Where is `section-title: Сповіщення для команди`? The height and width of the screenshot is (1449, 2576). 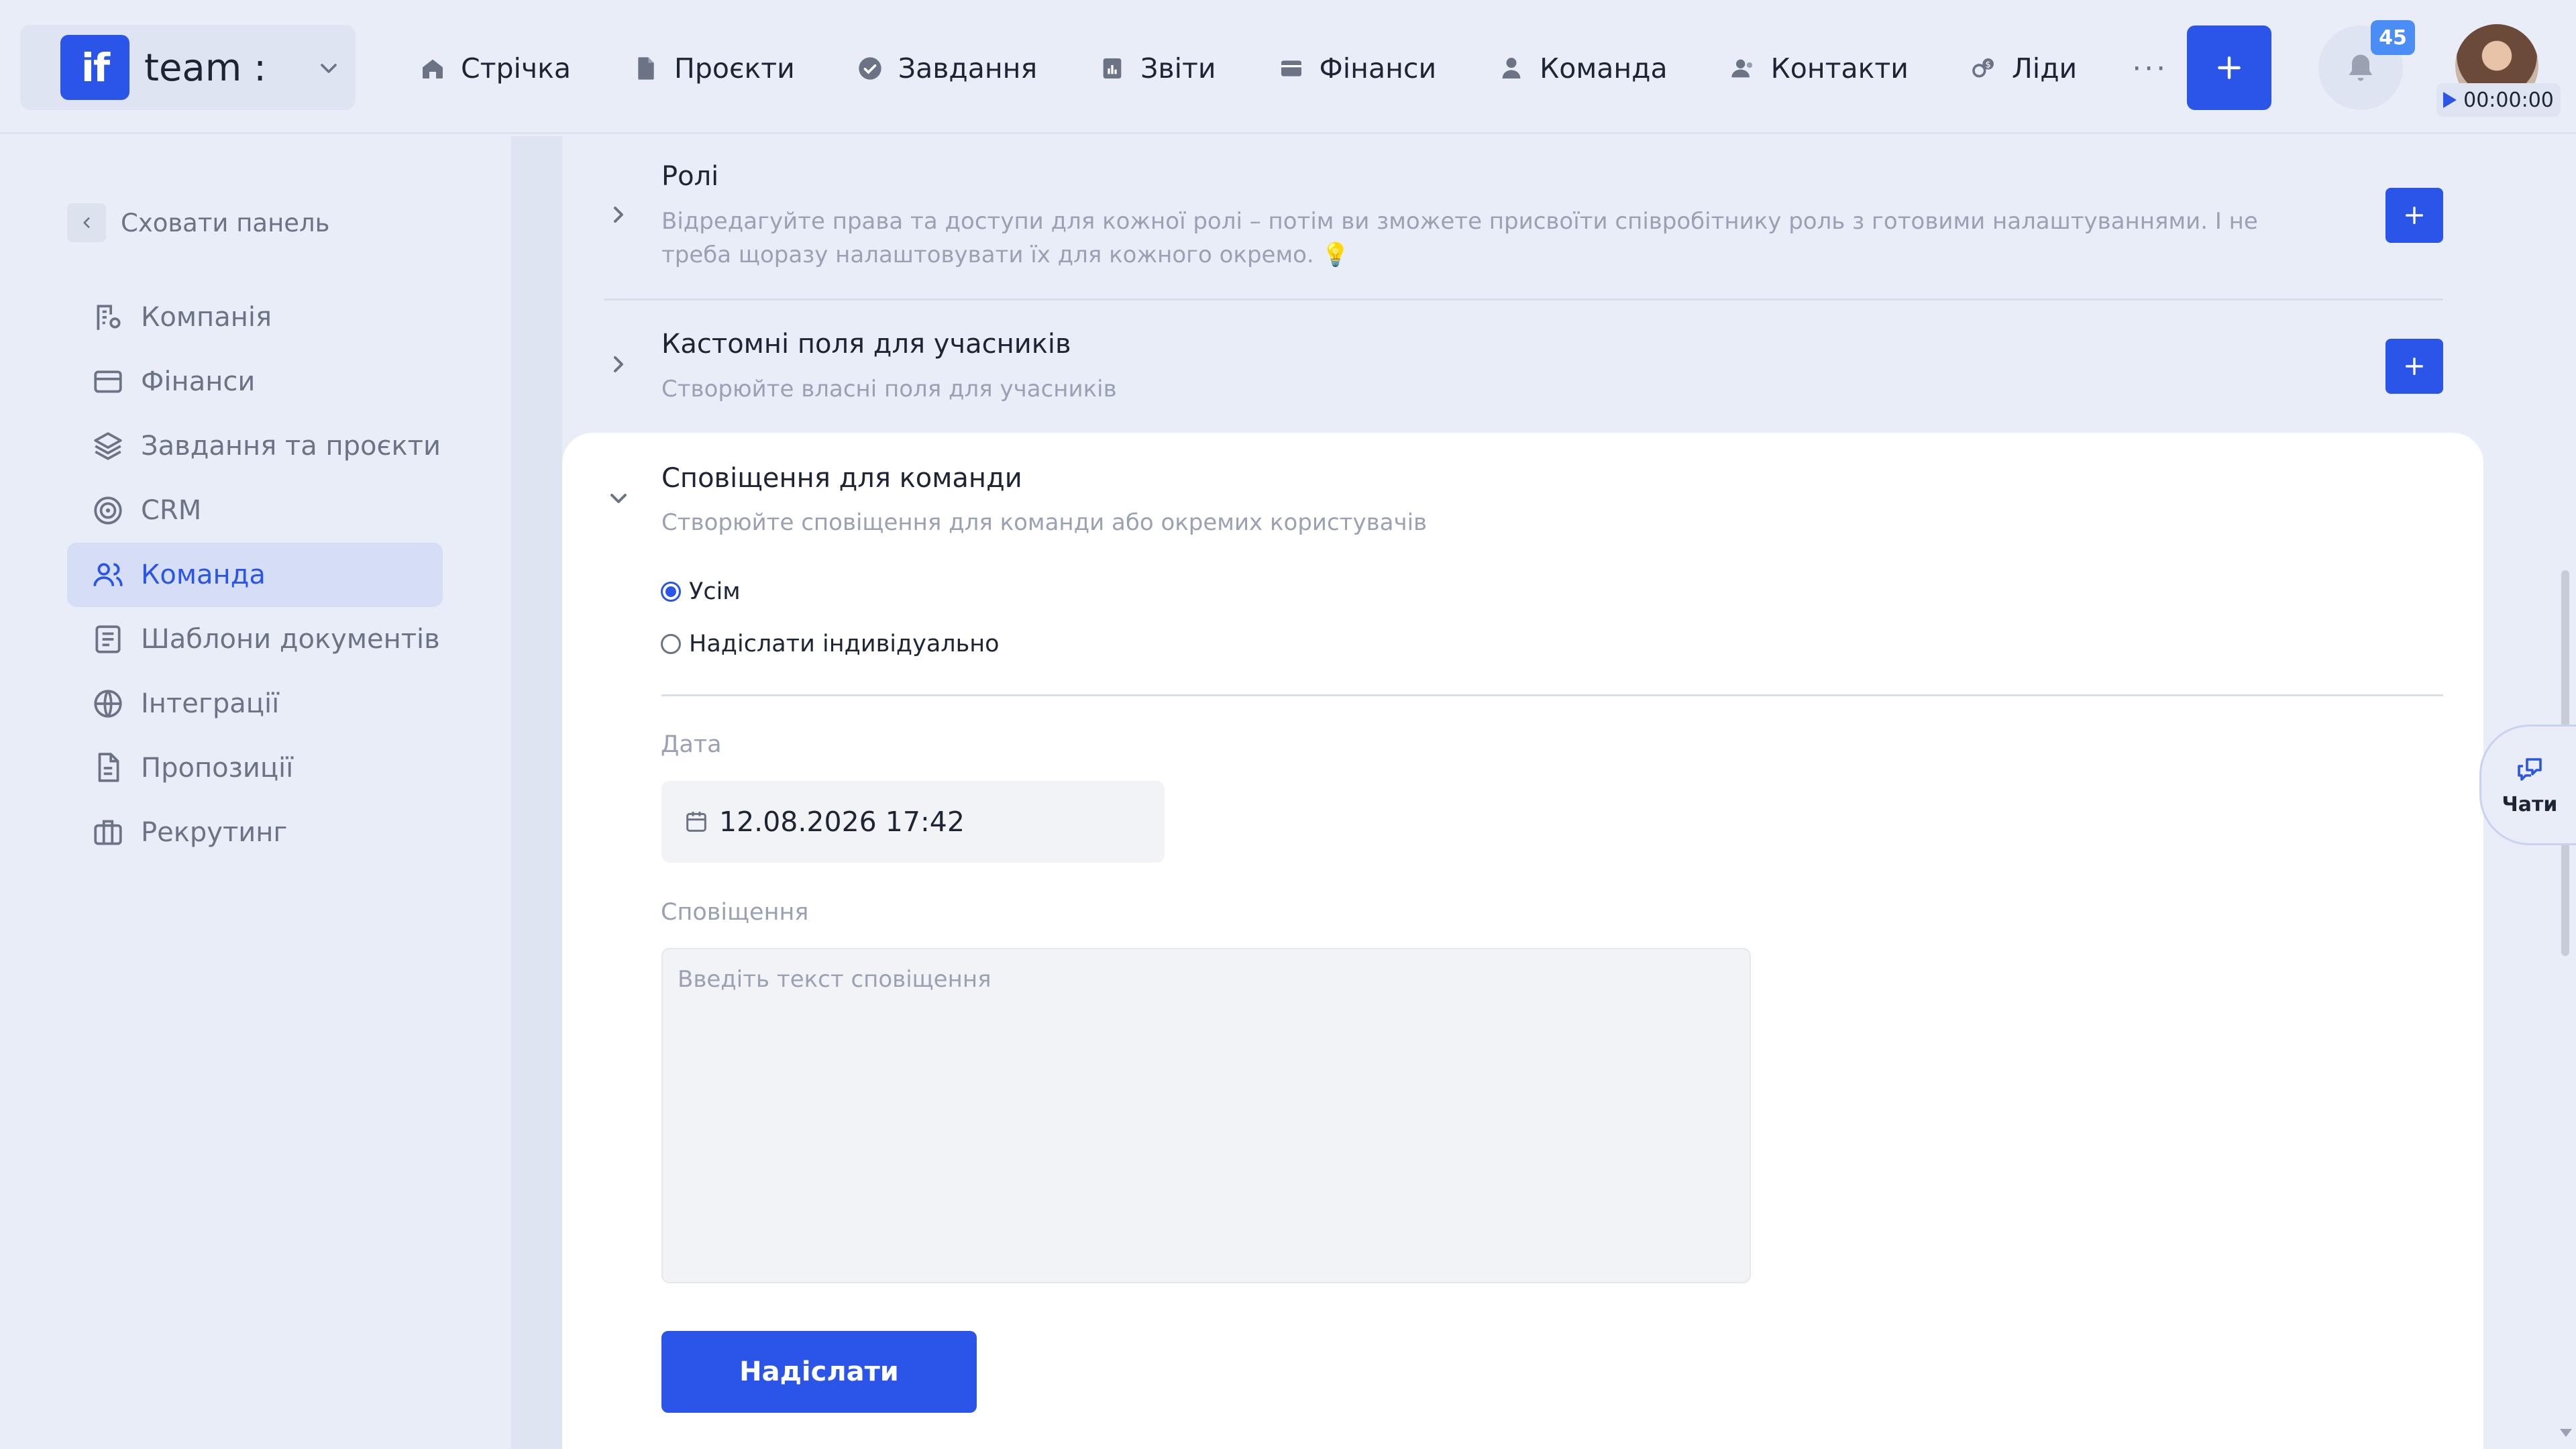
section-title: Сповіщення для команди is located at coordinates (841, 478).